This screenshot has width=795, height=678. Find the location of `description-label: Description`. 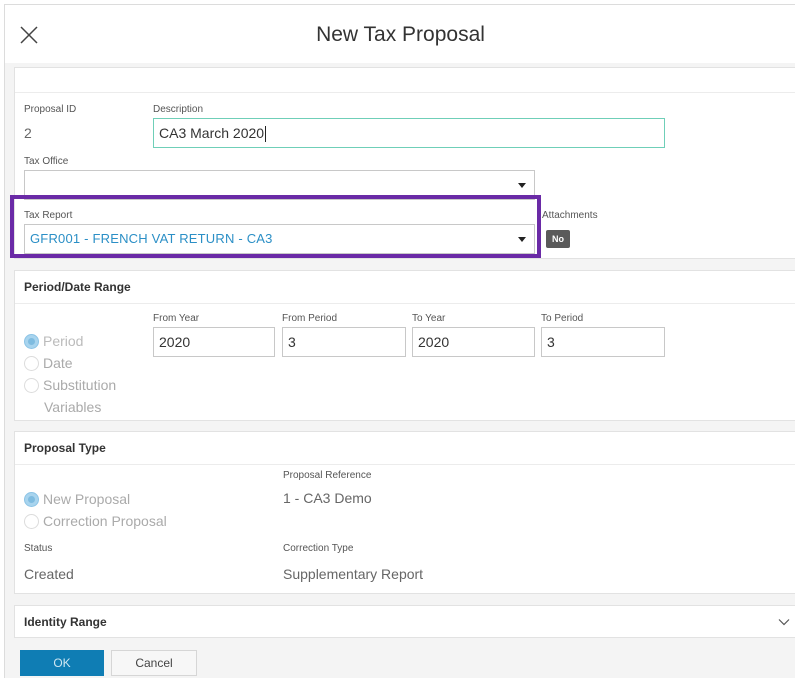

description-label: Description is located at coordinates (178, 109).